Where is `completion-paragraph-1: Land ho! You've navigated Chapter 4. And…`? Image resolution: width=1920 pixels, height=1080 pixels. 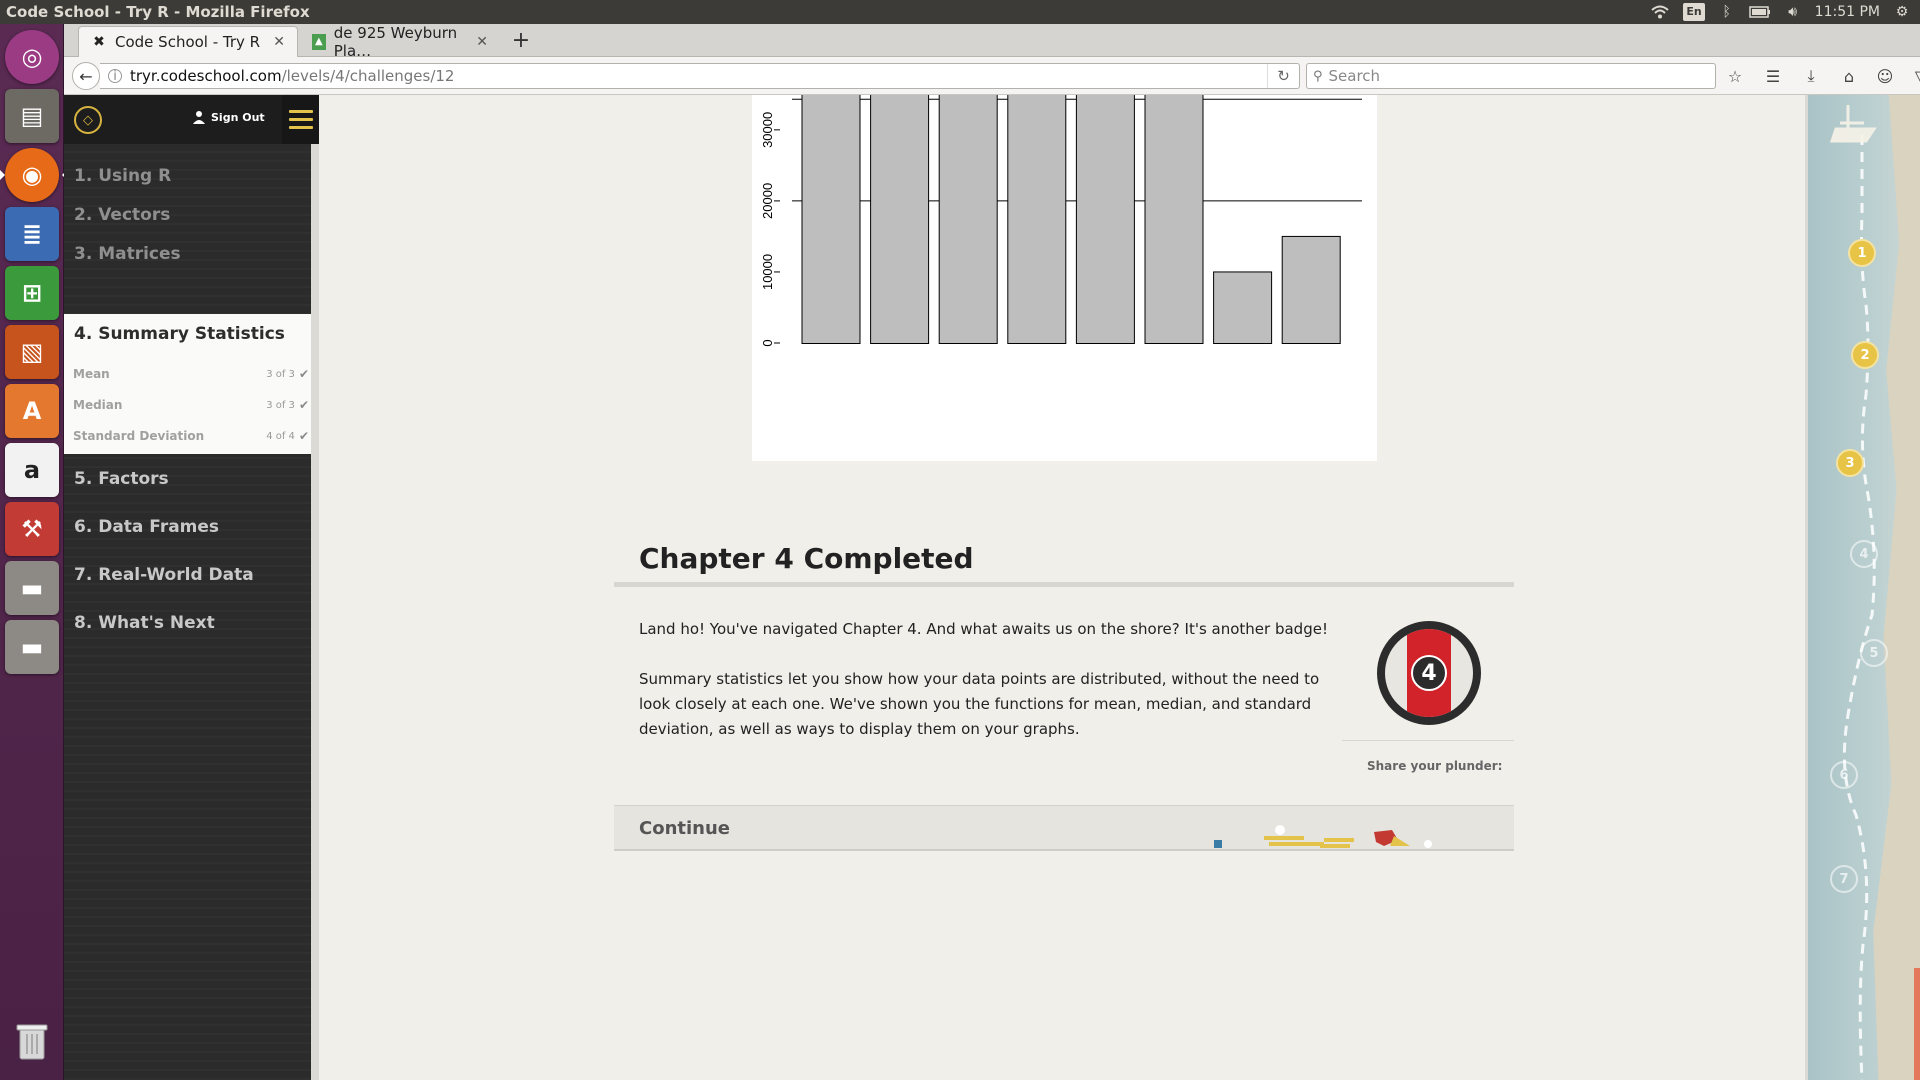 completion-paragraph-1: Land ho! You've navigated Chapter 4. And… is located at coordinates (983, 629).